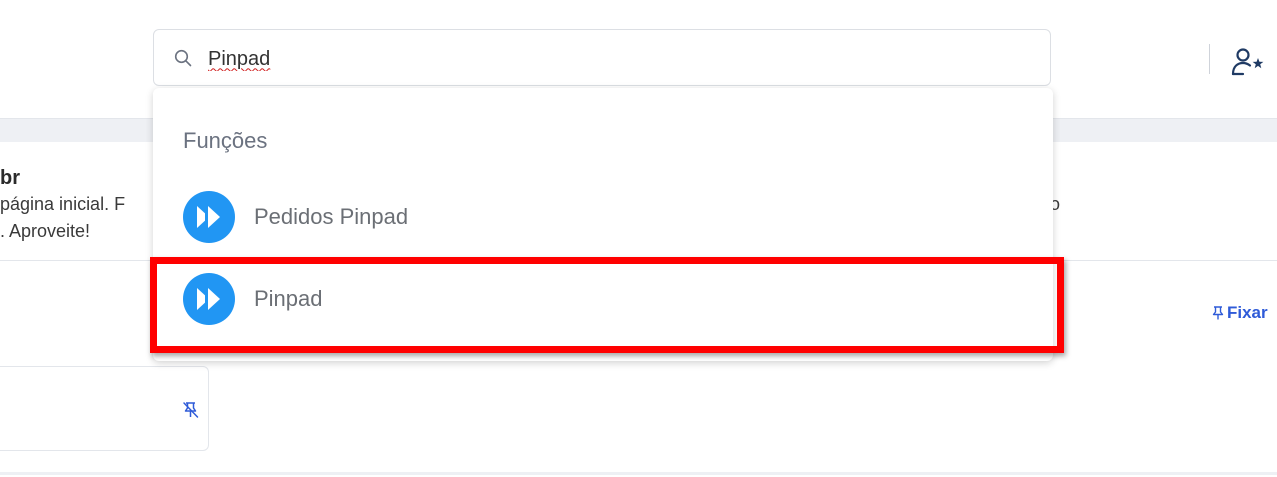 The width and height of the screenshot is (1277, 477). Describe the element at coordinates (1209, 59) in the screenshot. I see `header-divider` at that location.